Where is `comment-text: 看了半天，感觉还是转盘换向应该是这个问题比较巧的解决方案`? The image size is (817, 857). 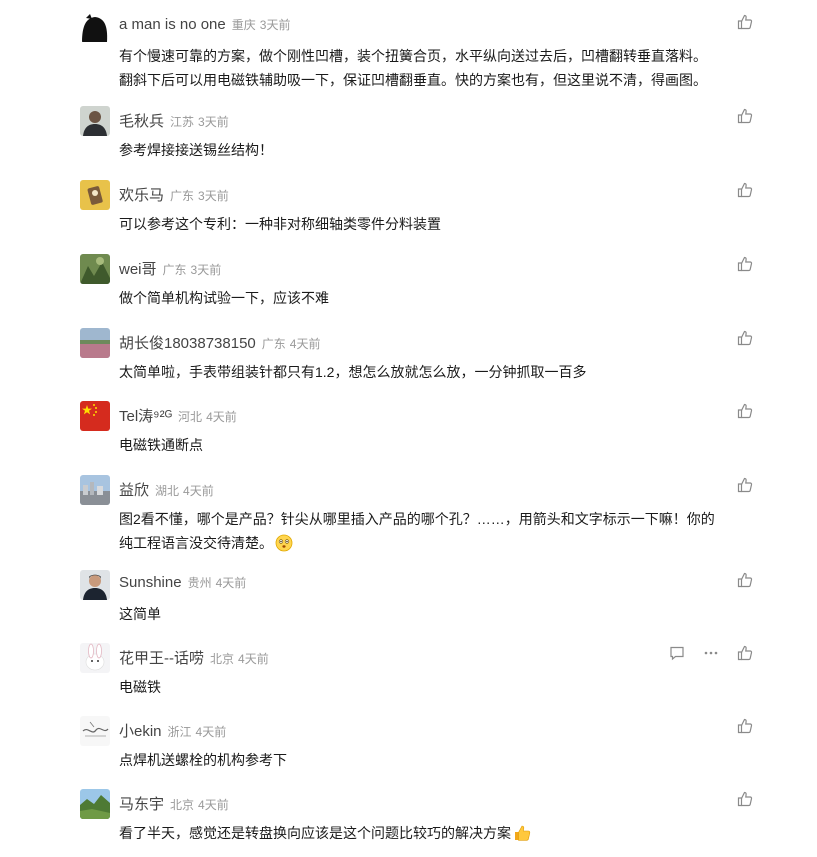 comment-text: 看了半天，感觉还是转盘换向应该是这个问题比较巧的解决方案 is located at coordinates (439, 835).